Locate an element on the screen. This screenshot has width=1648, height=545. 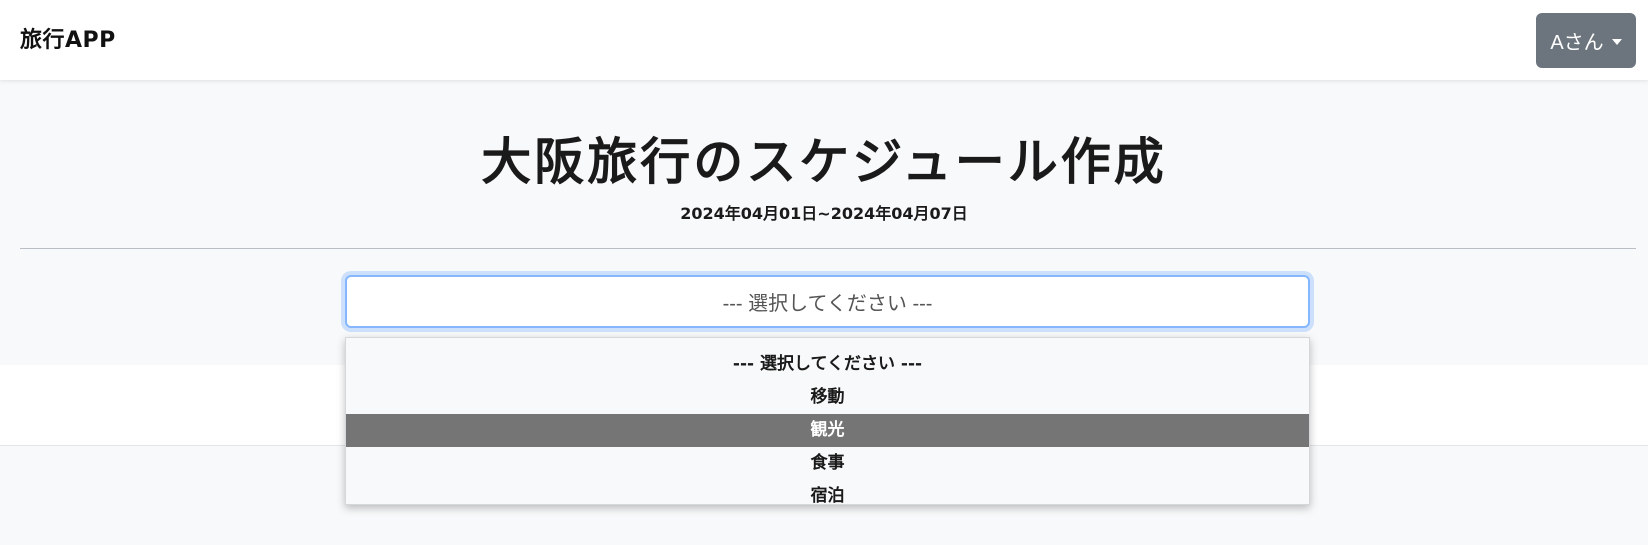
dropdown-option-placeholder: --- 選択してください --- is located at coordinates (827, 364).